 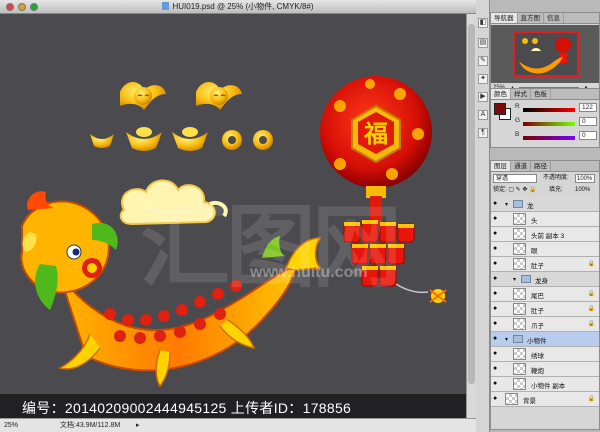 I want to click on paragraph-icon: ¶, so click(x=483, y=133).